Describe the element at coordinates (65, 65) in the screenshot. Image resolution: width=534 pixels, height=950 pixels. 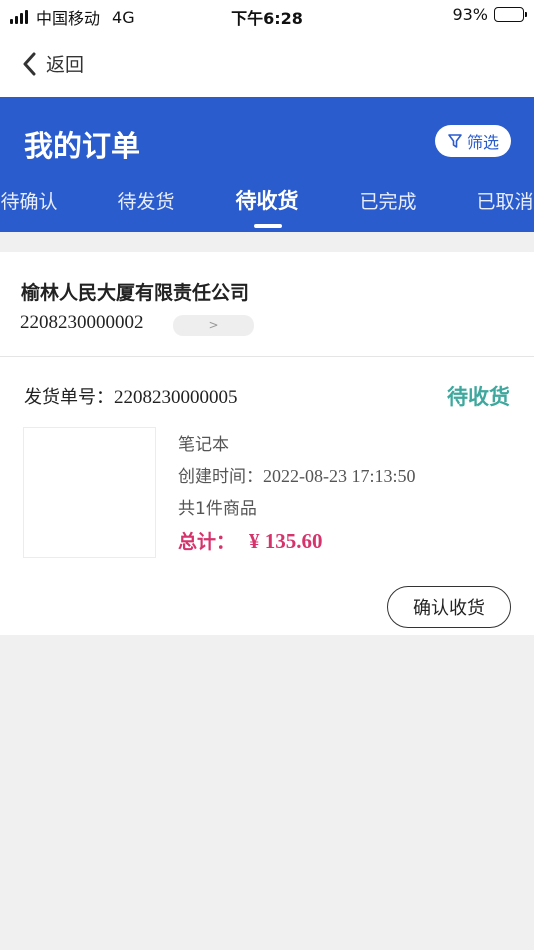
I see `back-label: 返回` at that location.